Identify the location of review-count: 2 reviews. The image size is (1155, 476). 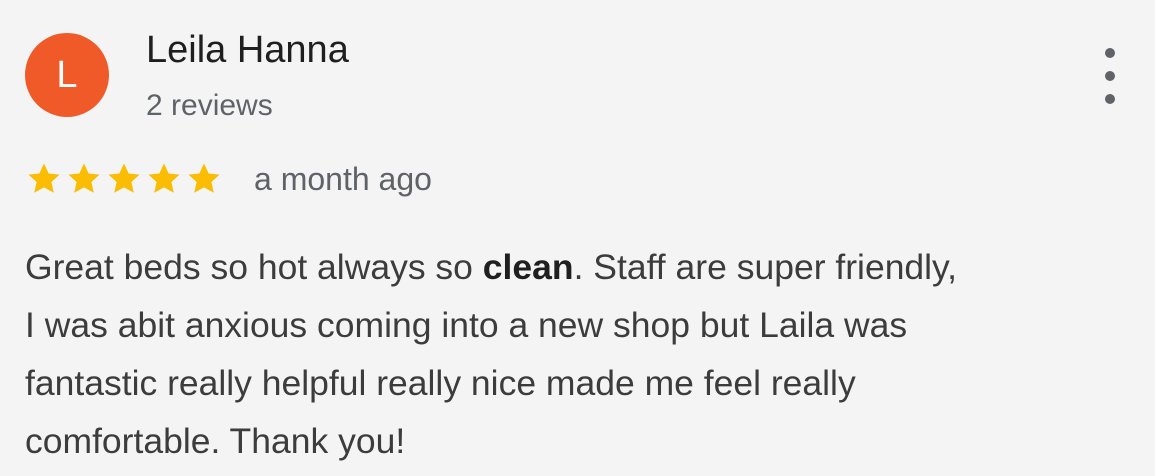
(209, 106).